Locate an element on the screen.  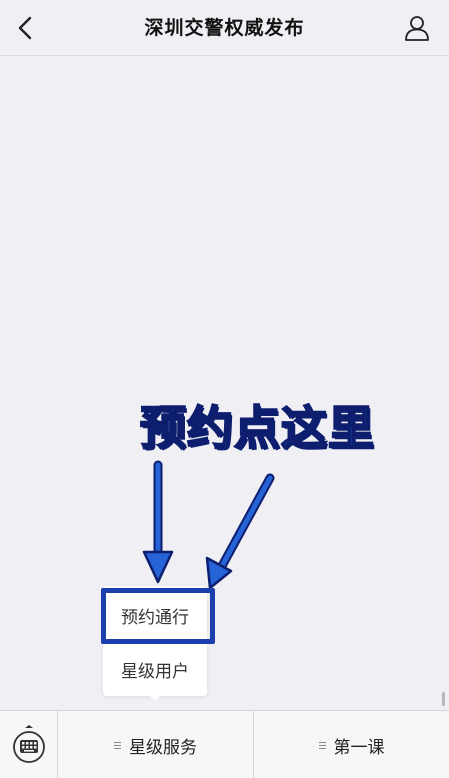
keyboard-icon is located at coordinates (28, 744).